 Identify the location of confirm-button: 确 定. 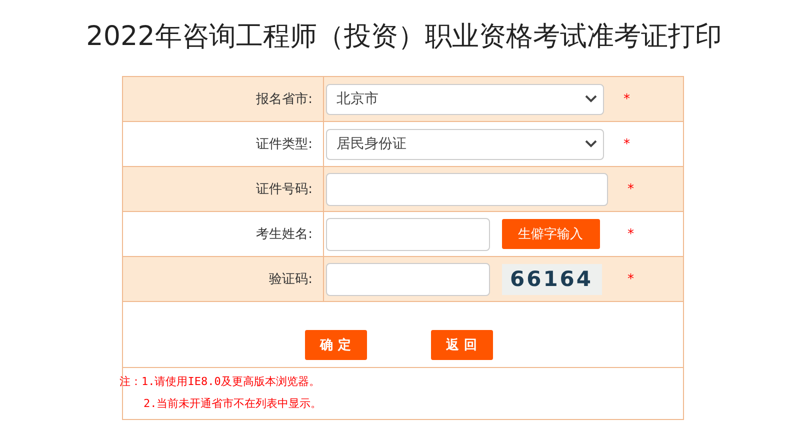
(335, 345).